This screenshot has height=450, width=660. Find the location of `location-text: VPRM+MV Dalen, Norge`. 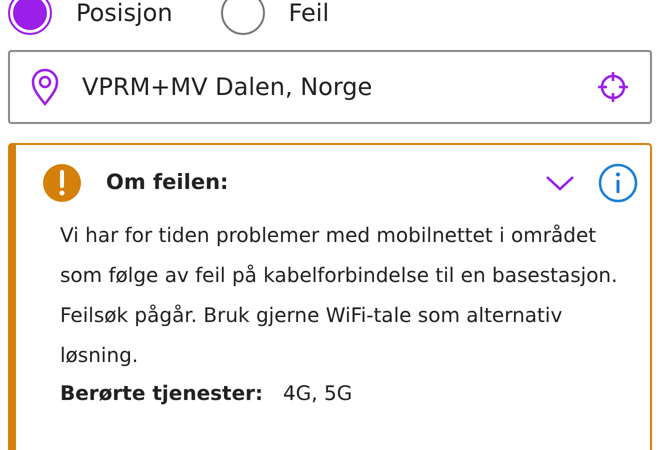

location-text: VPRM+MV Dalen, Norge is located at coordinates (228, 87).